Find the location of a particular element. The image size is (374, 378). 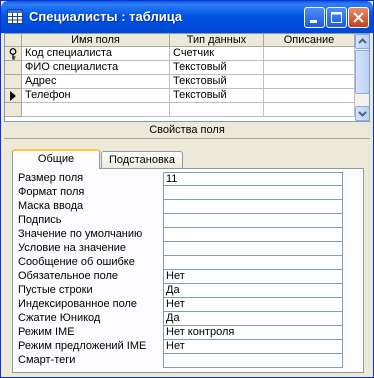

property-label: Пустые строки is located at coordinates (55, 290).